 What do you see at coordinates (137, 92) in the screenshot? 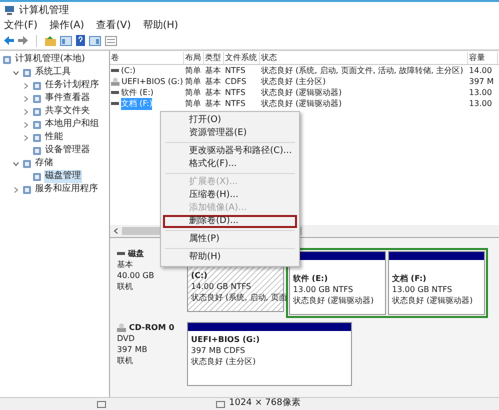
I see `volume-name: 软件 (E:)` at bounding box center [137, 92].